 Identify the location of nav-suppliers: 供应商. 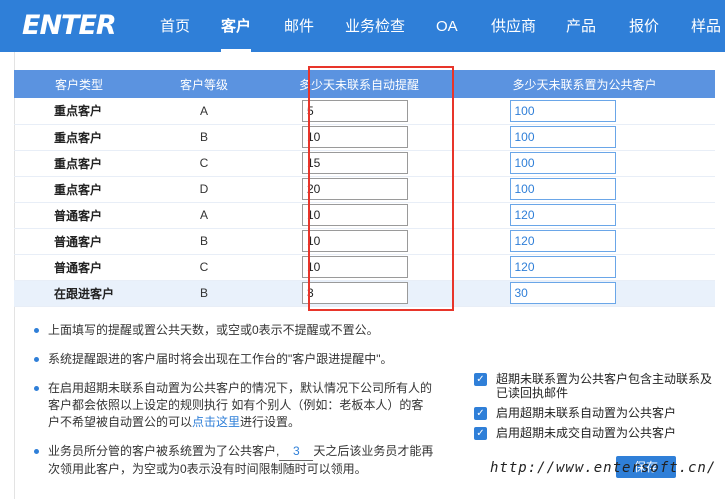
(513, 26).